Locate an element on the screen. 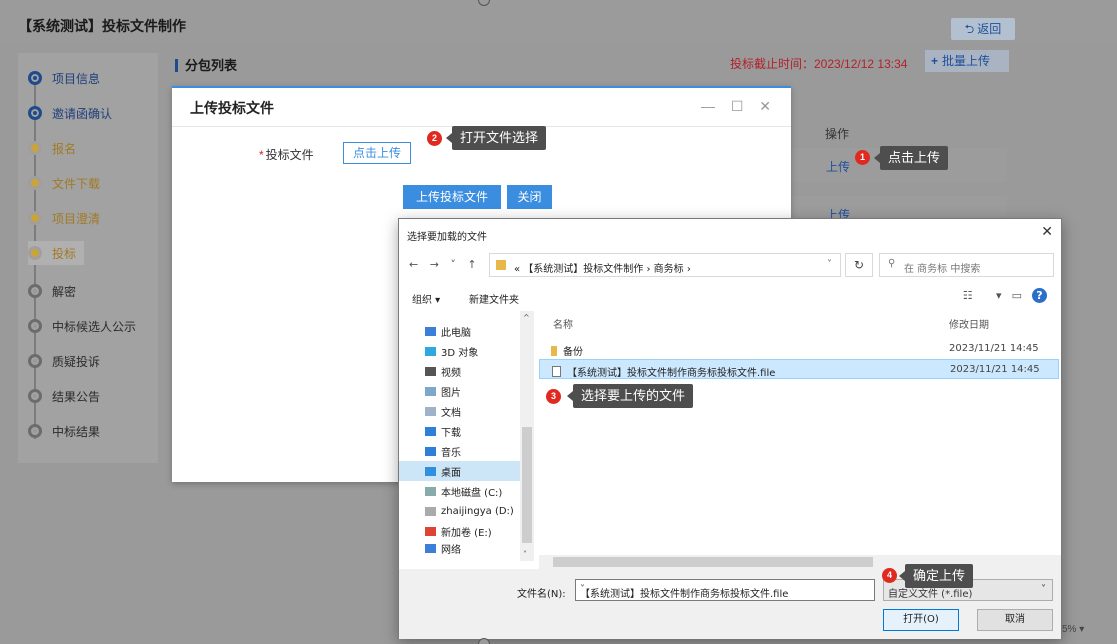 The height and width of the screenshot is (644, 1117). step-bid: 投标 is located at coordinates (56, 253).